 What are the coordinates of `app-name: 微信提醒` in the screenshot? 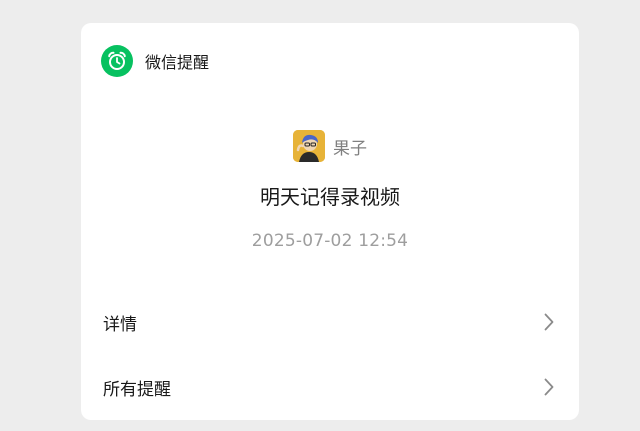 It's located at (177, 62).